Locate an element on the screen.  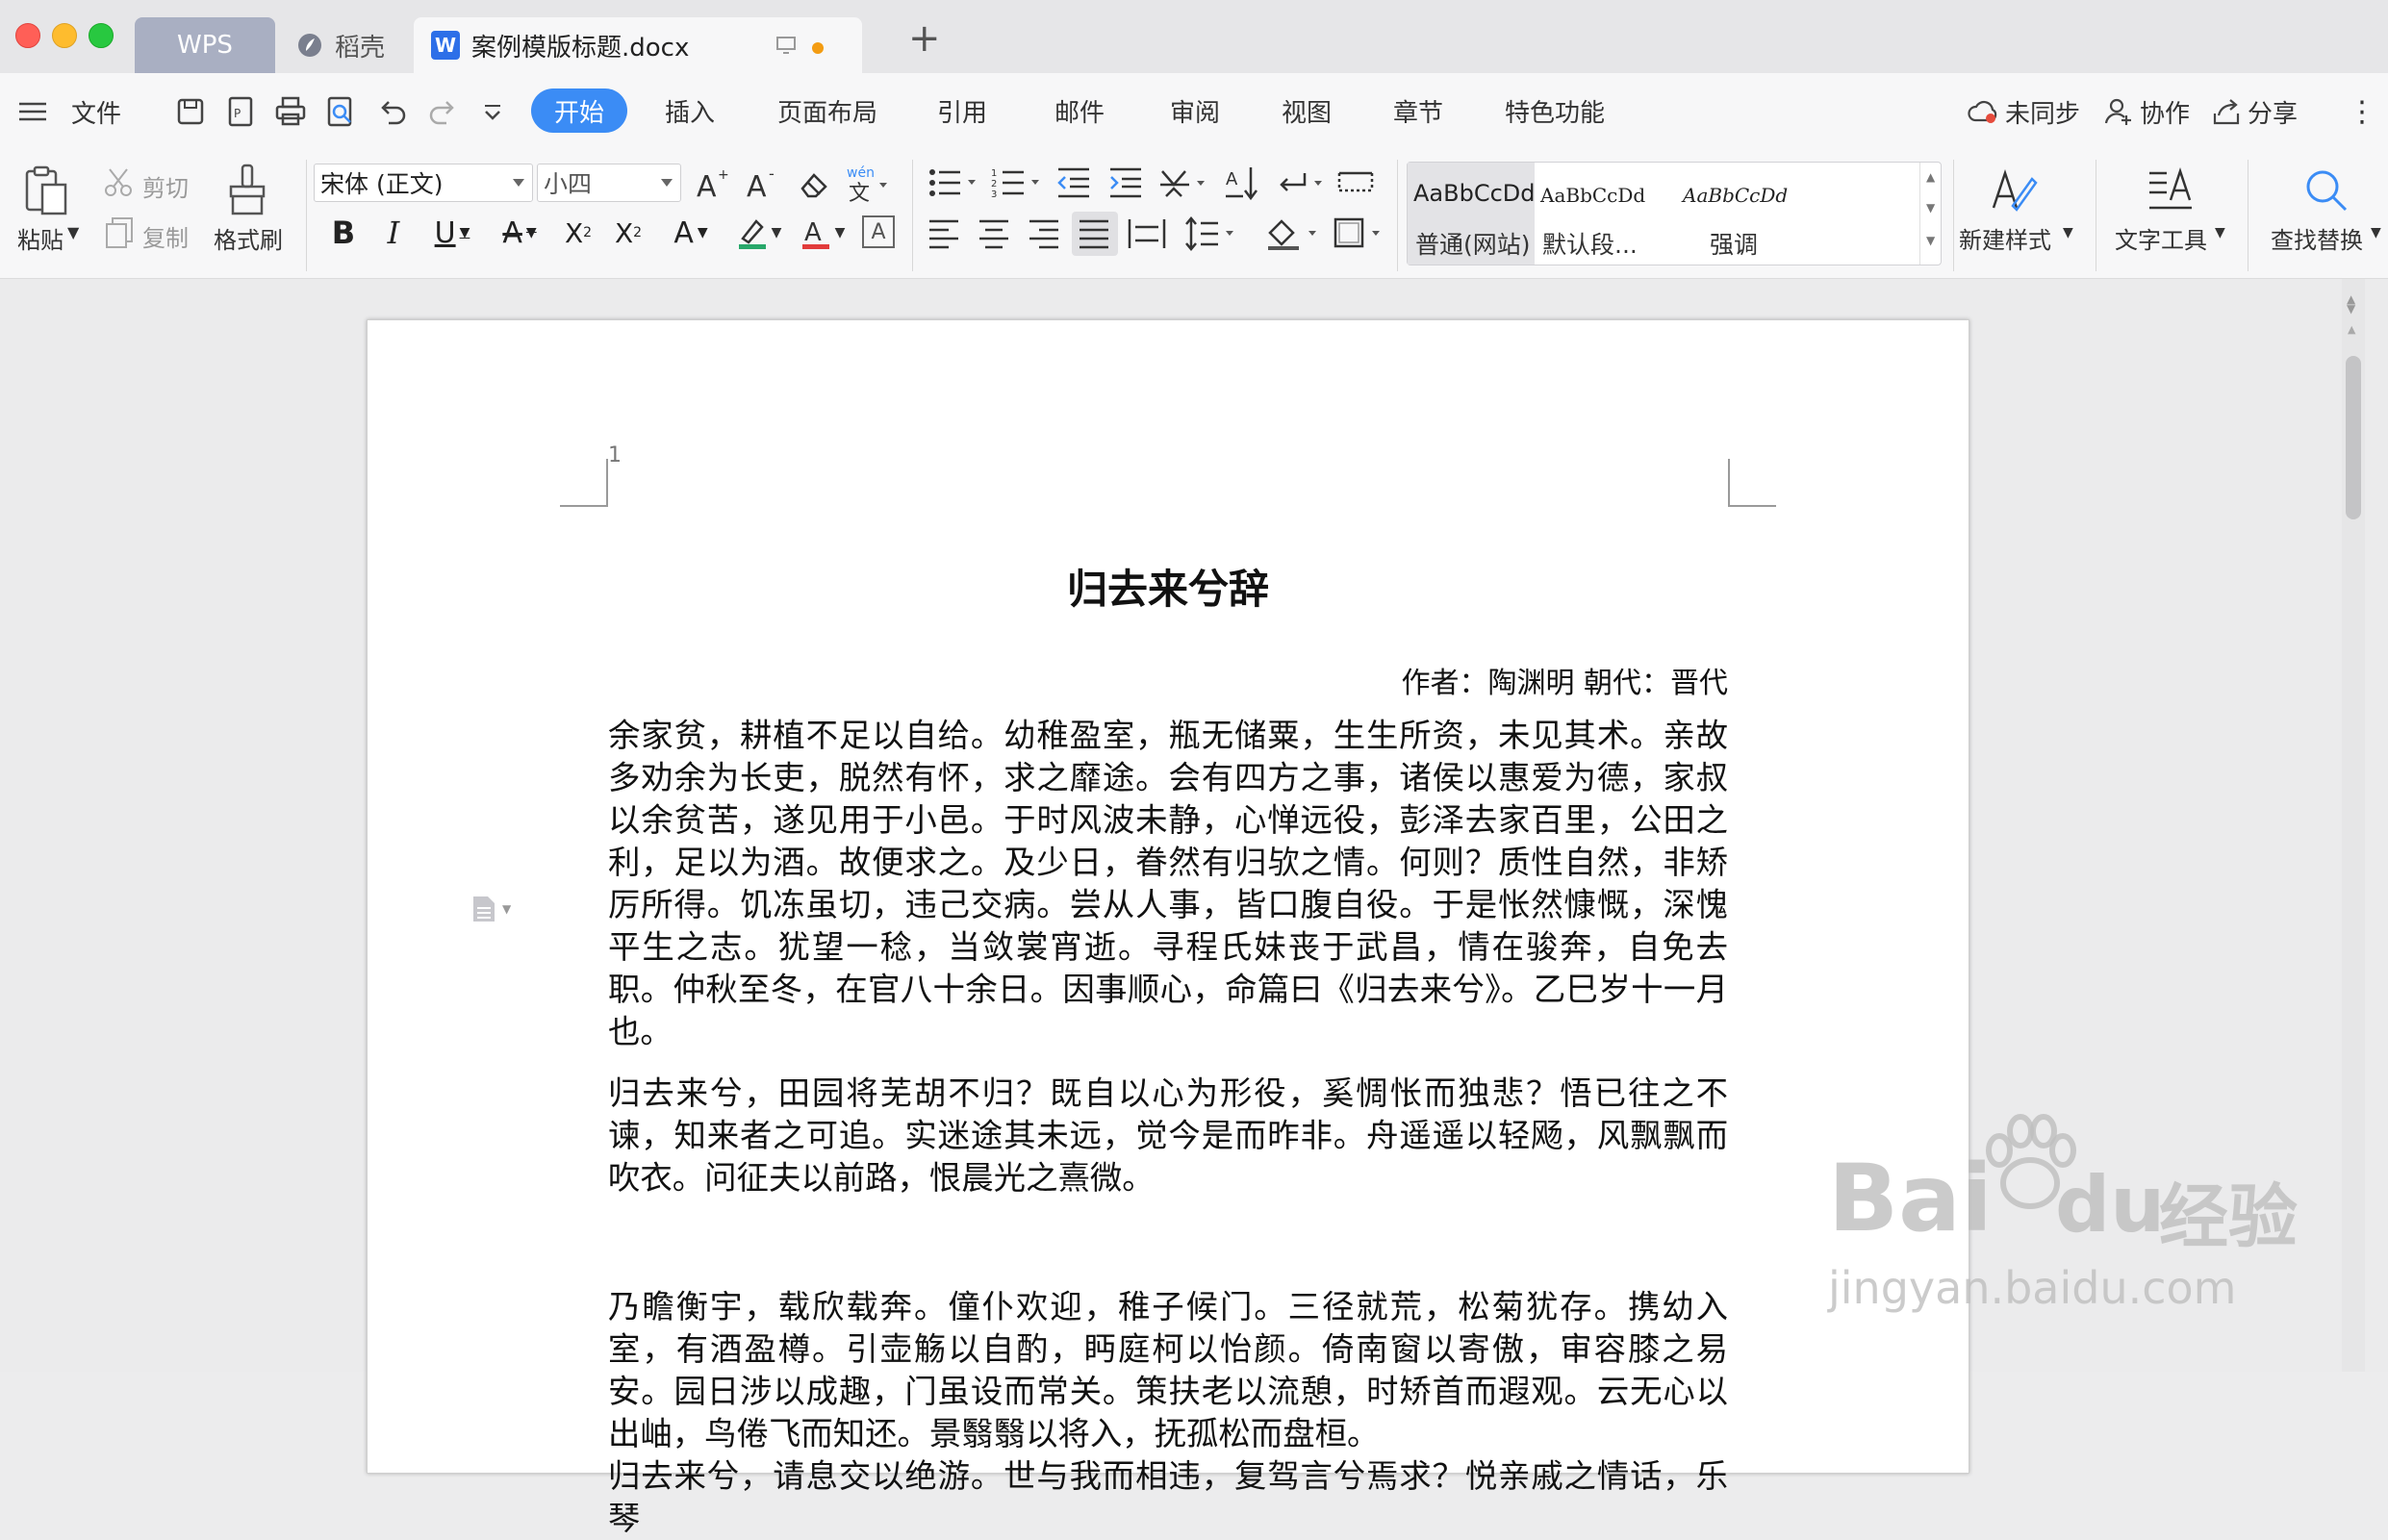
chevron-down-icon is located at coordinates (518, 183).